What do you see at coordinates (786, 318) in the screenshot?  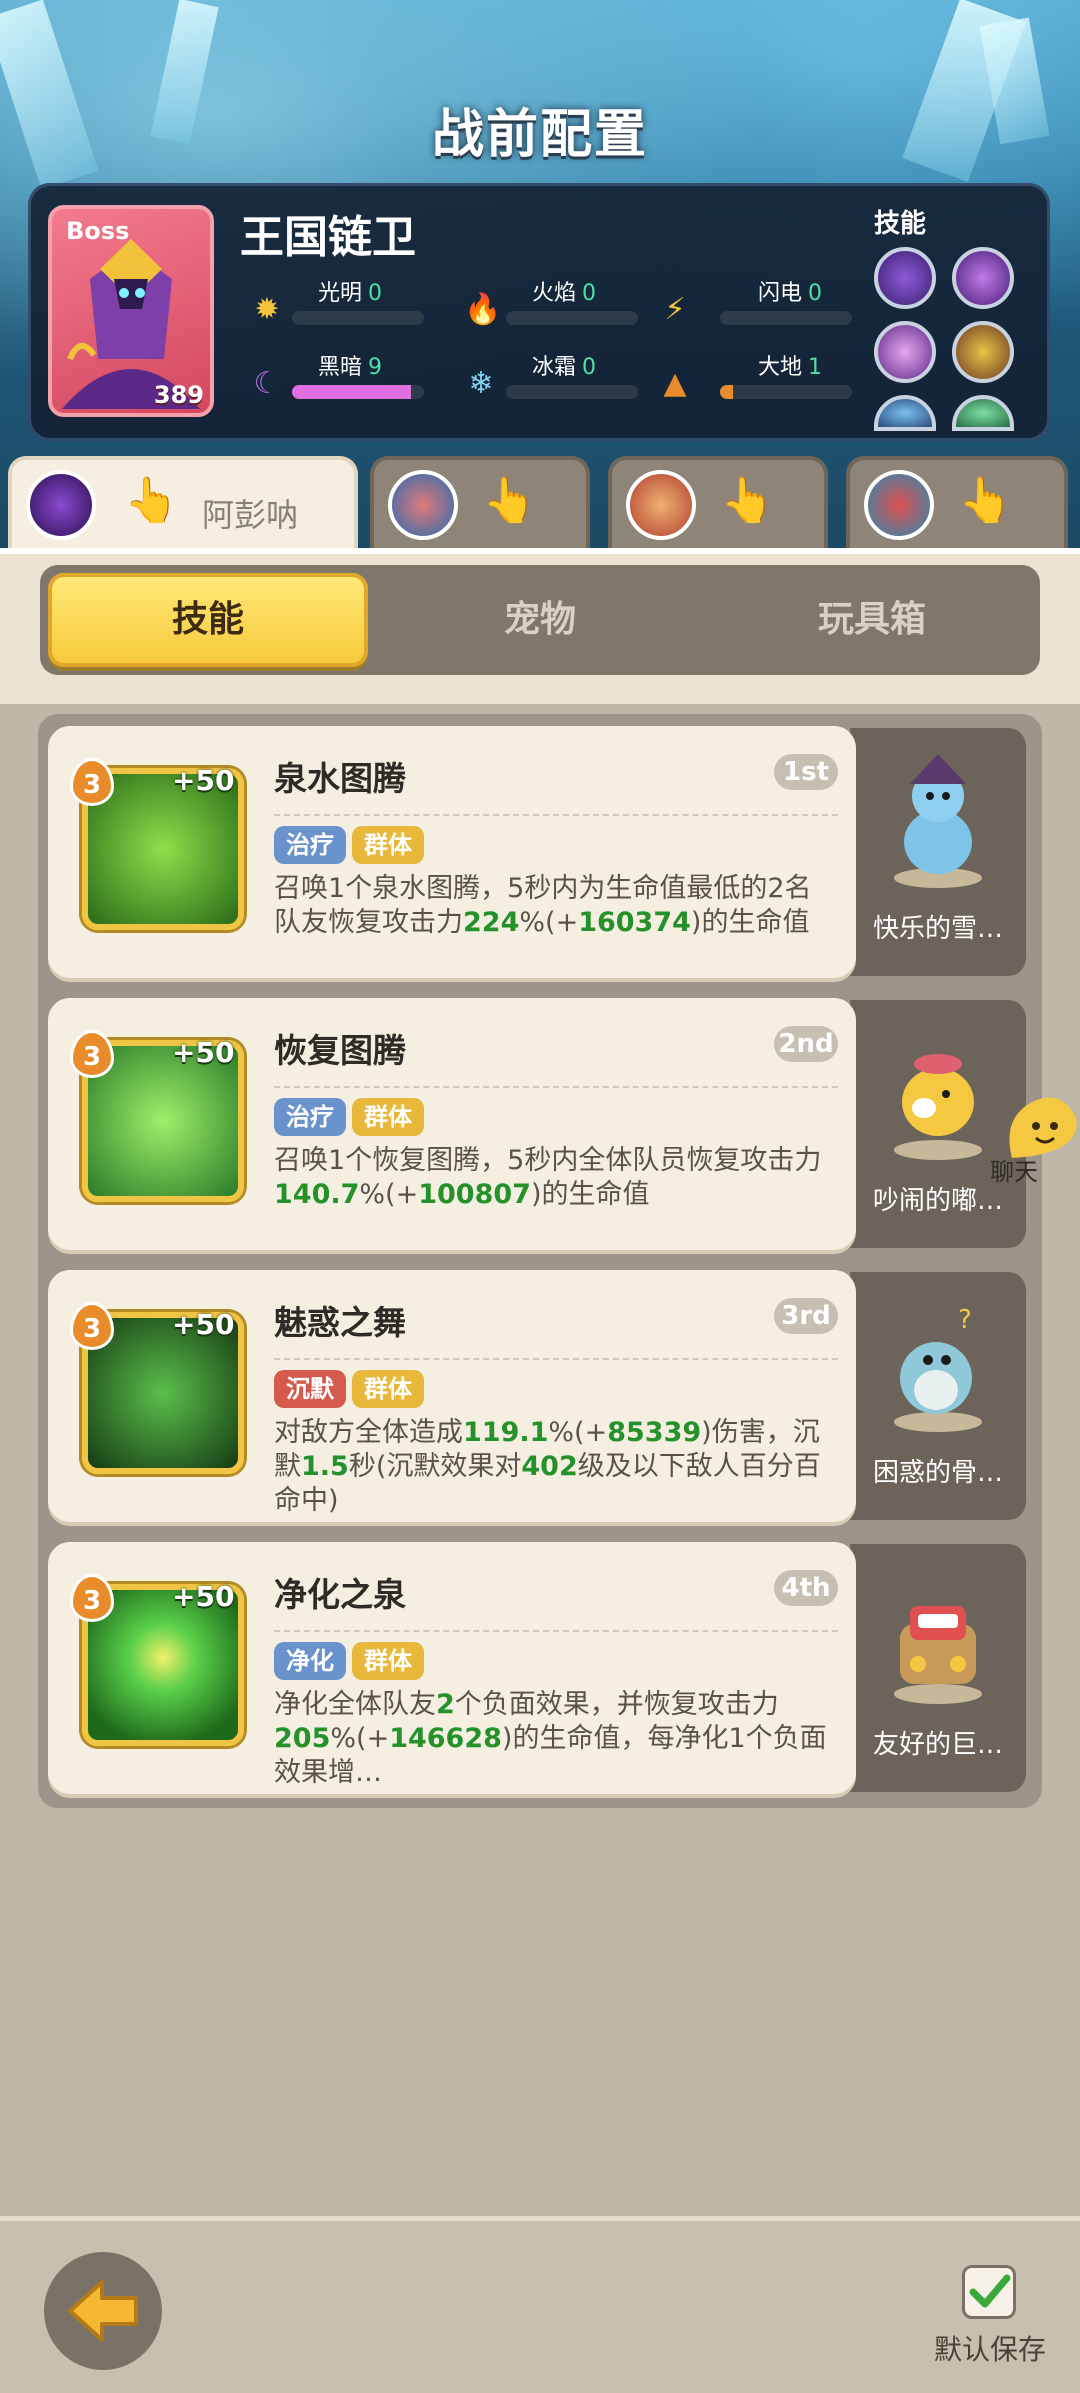 I see `element-lightning-bar` at bounding box center [786, 318].